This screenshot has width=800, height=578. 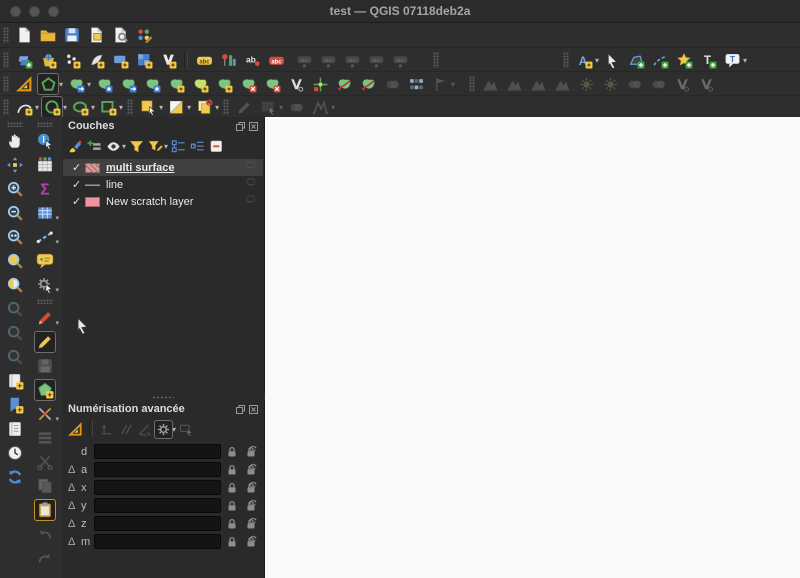 I want to click on float-panel-icon, so click(x=240, y=126).